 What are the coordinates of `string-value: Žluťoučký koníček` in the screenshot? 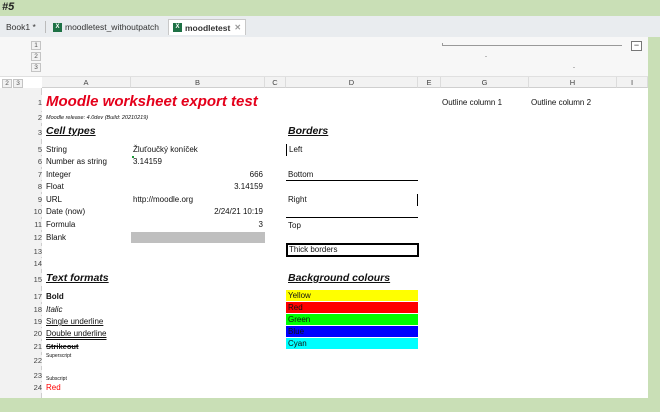 It's located at (165, 149).